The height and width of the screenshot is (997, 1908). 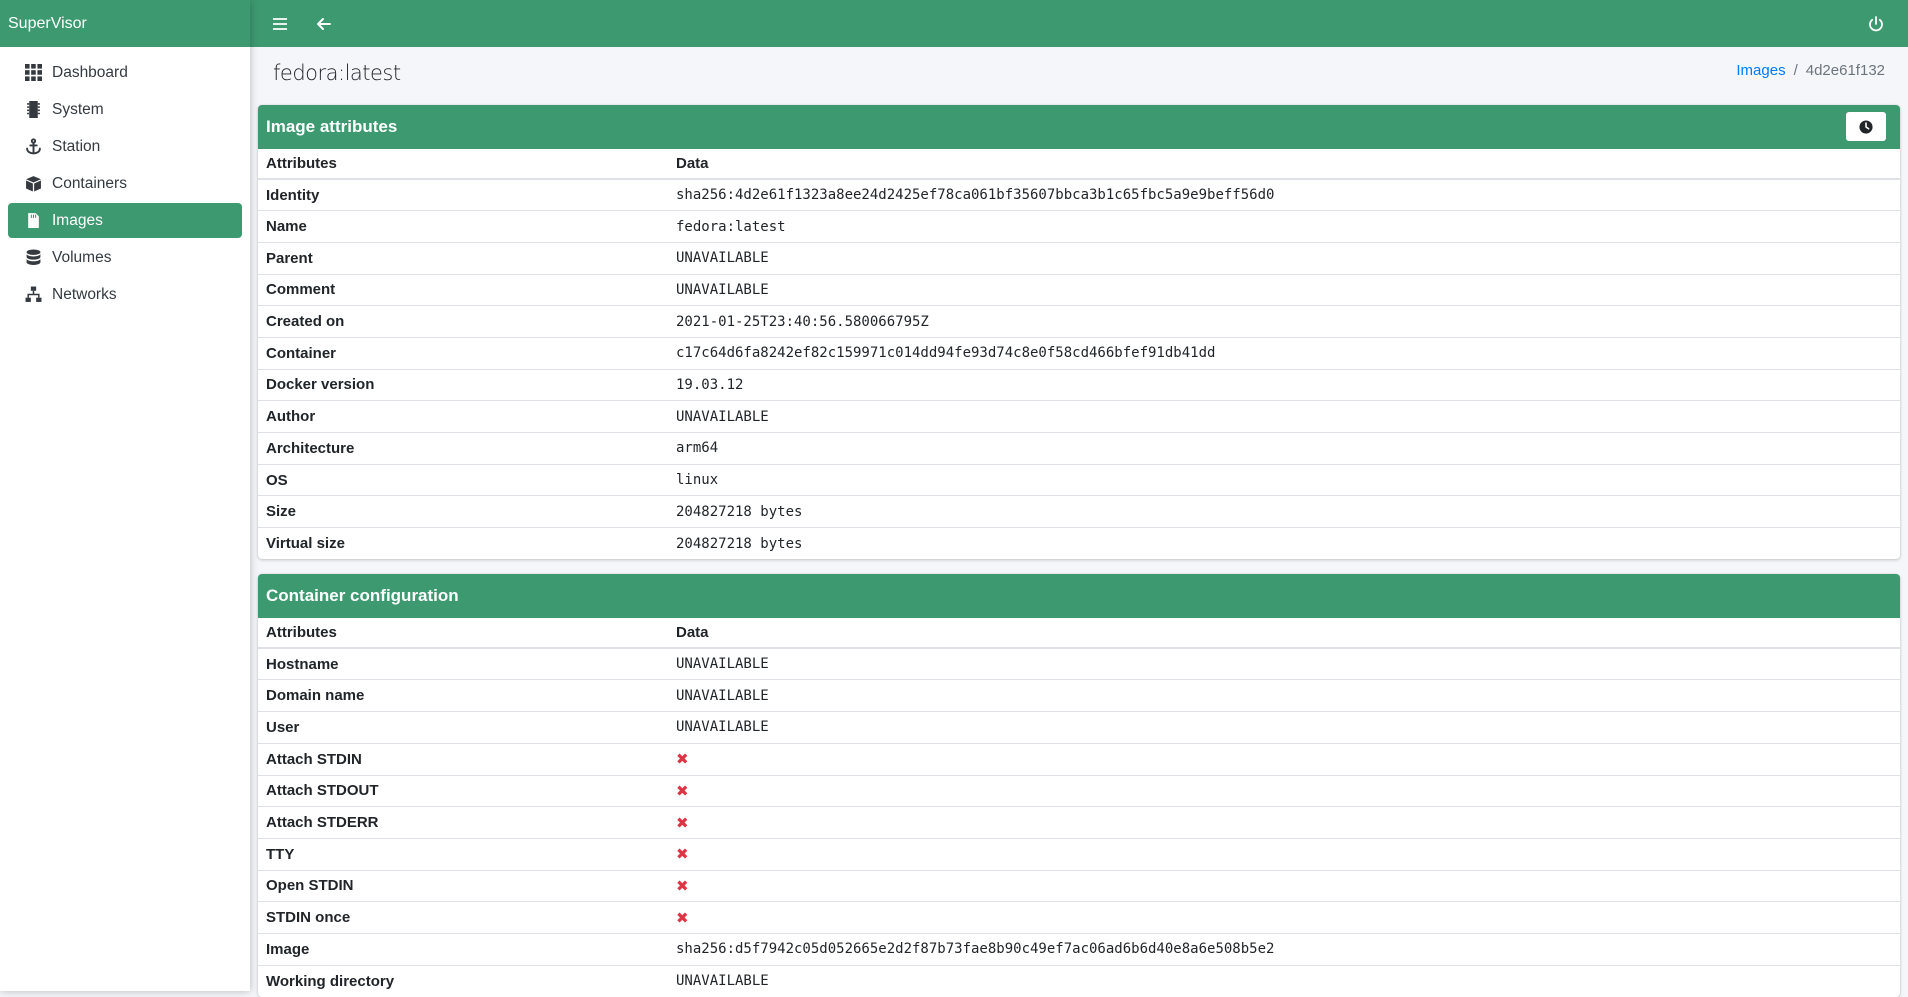 I want to click on grid-icon, so click(x=33, y=73).